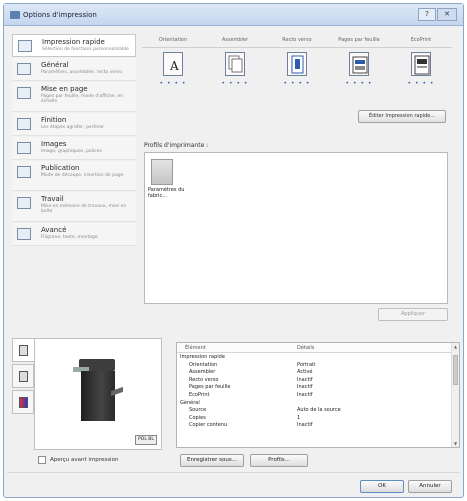  Describe the element at coordinates (73, 127) in the screenshot. I see `nav-item-desc: Les étapes agrafer, perforer` at that location.